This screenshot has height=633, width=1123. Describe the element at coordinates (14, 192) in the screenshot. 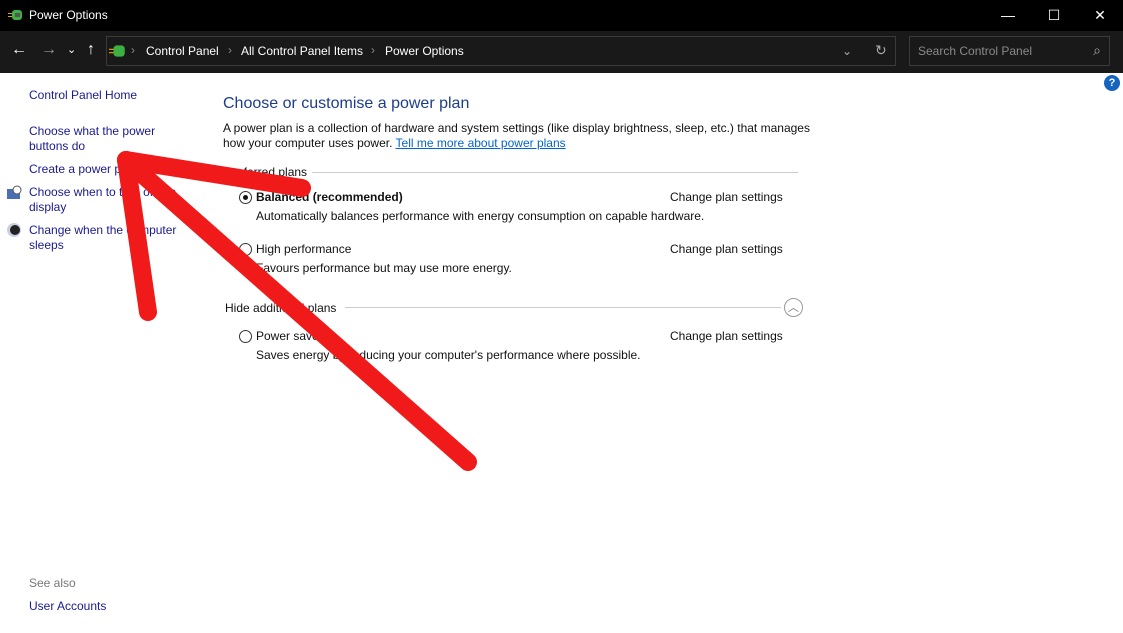

I see `display-clock-icon` at that location.